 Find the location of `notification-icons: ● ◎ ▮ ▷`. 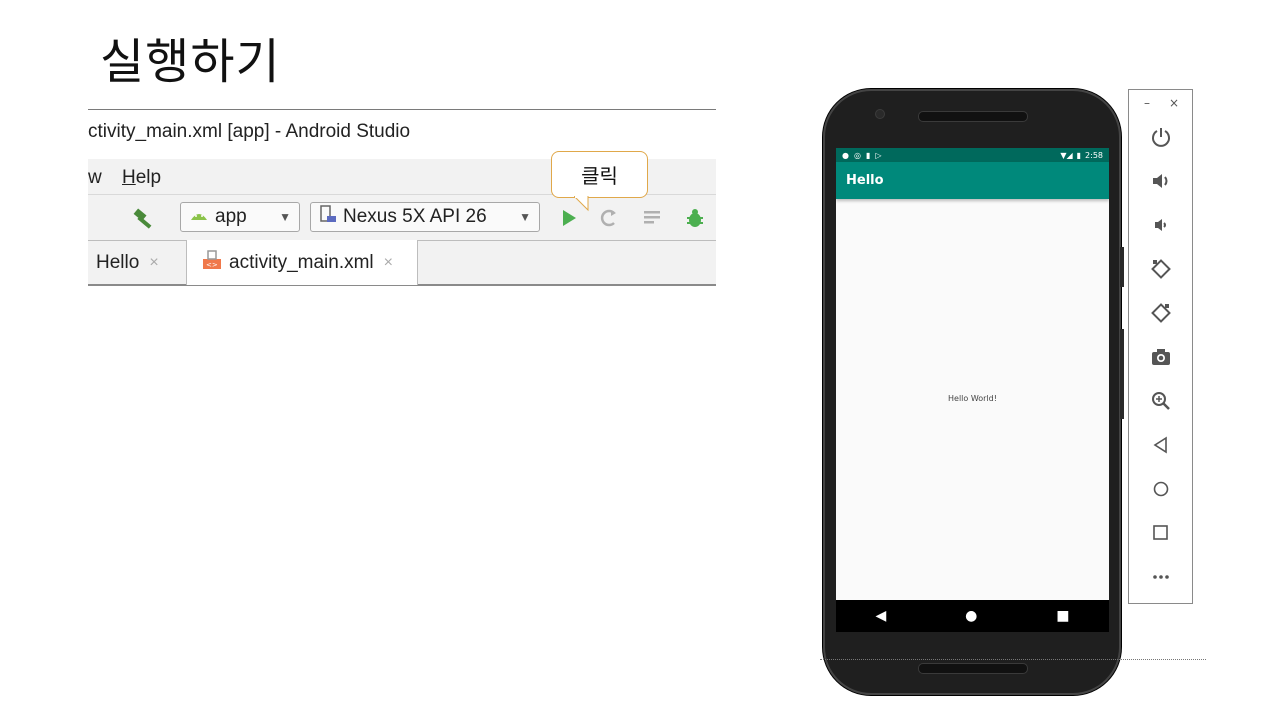

notification-icons: ● ◎ ▮ ▷ is located at coordinates (862, 155).